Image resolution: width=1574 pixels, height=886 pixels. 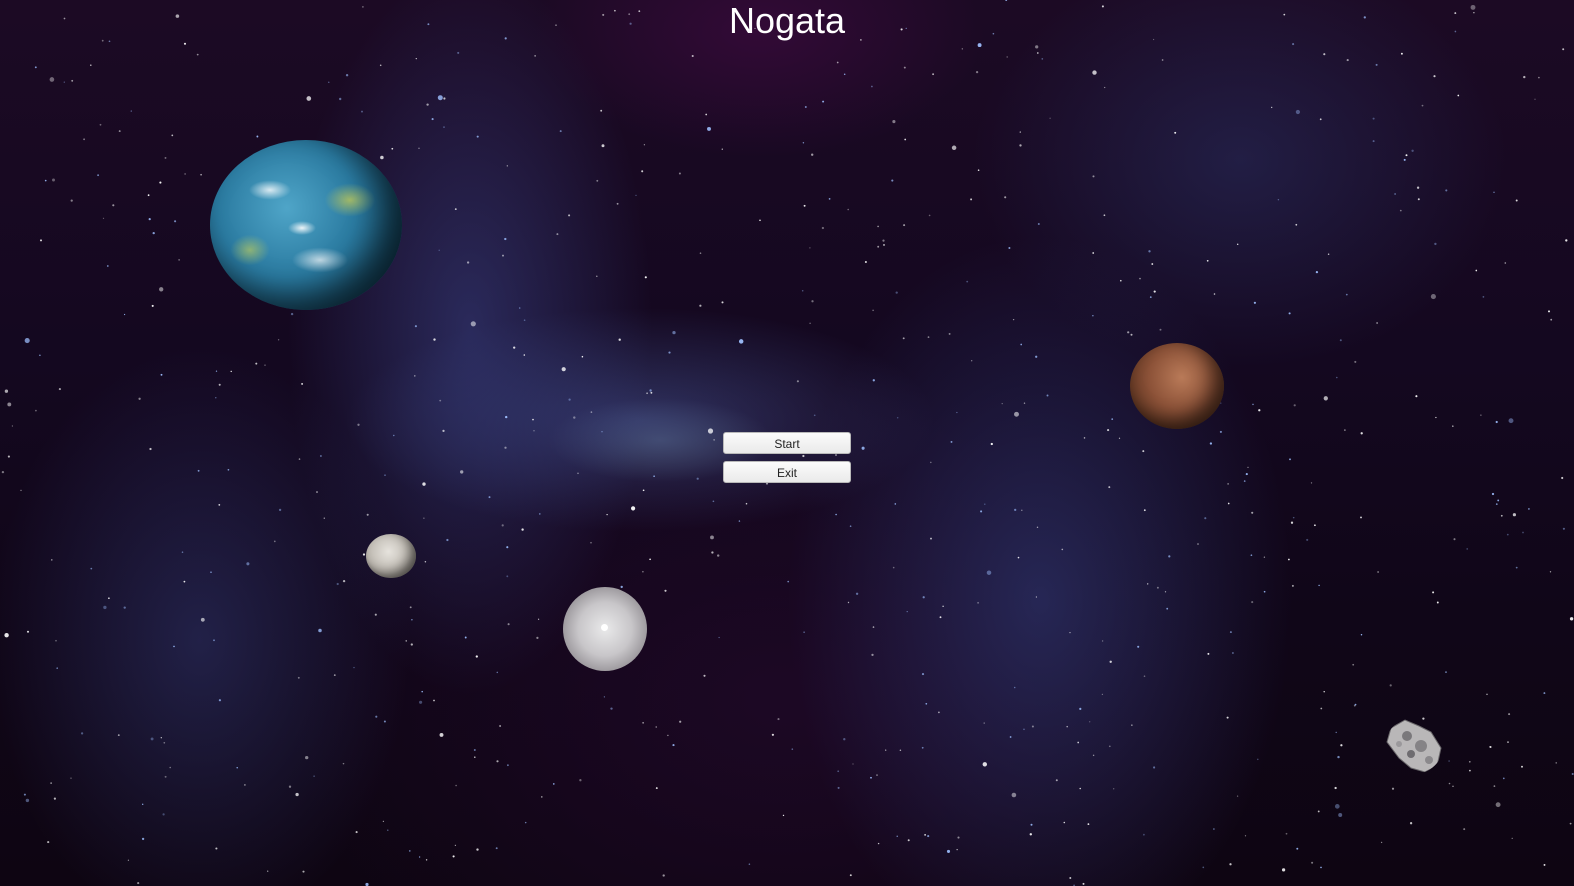 What do you see at coordinates (787, 443) in the screenshot?
I see `start-button: Start` at bounding box center [787, 443].